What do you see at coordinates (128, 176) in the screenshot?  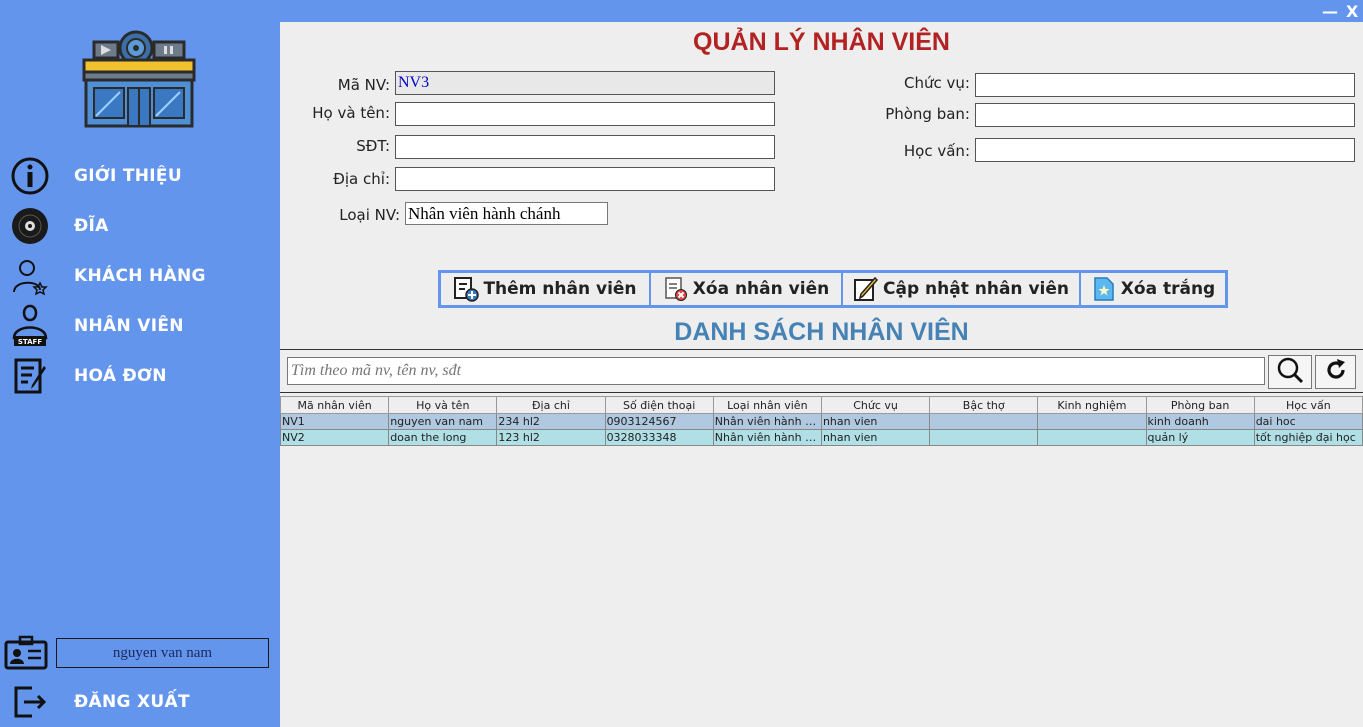 I see `sidebar-item-label: GIỚI THIỆU` at bounding box center [128, 176].